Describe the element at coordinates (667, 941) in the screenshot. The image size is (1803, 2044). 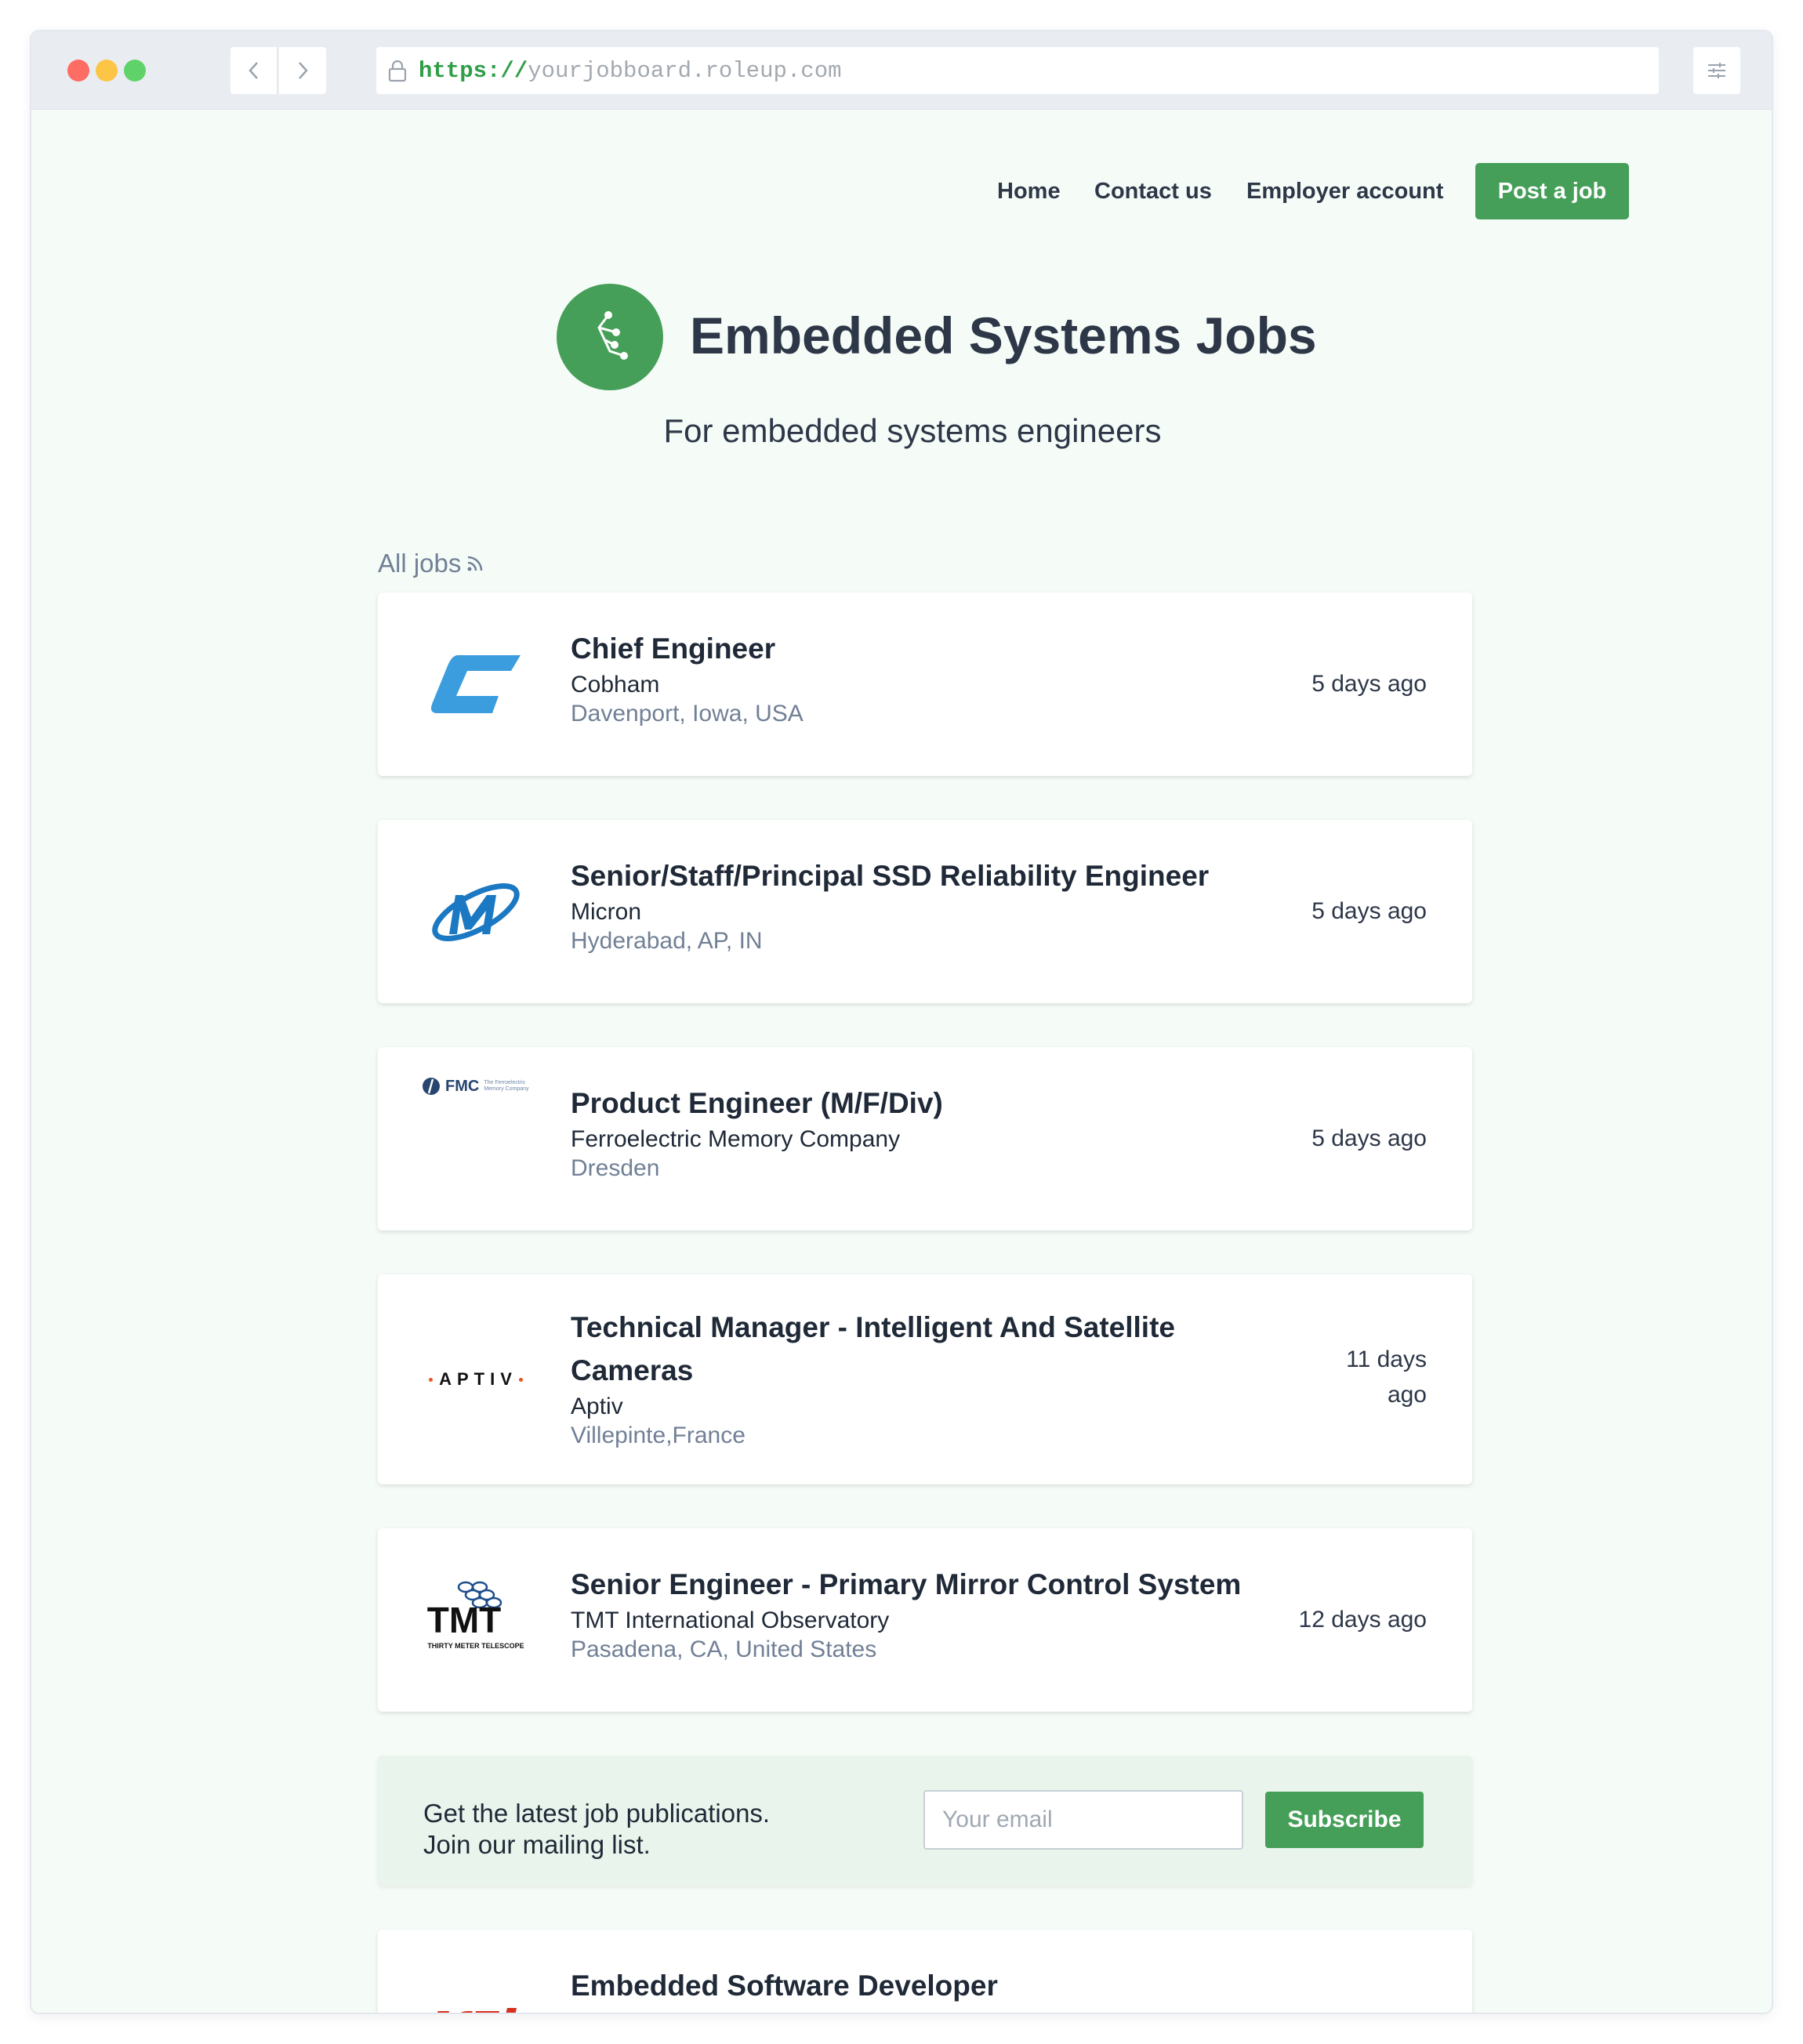
I see `job-location: Hyderabad, AP, IN` at that location.